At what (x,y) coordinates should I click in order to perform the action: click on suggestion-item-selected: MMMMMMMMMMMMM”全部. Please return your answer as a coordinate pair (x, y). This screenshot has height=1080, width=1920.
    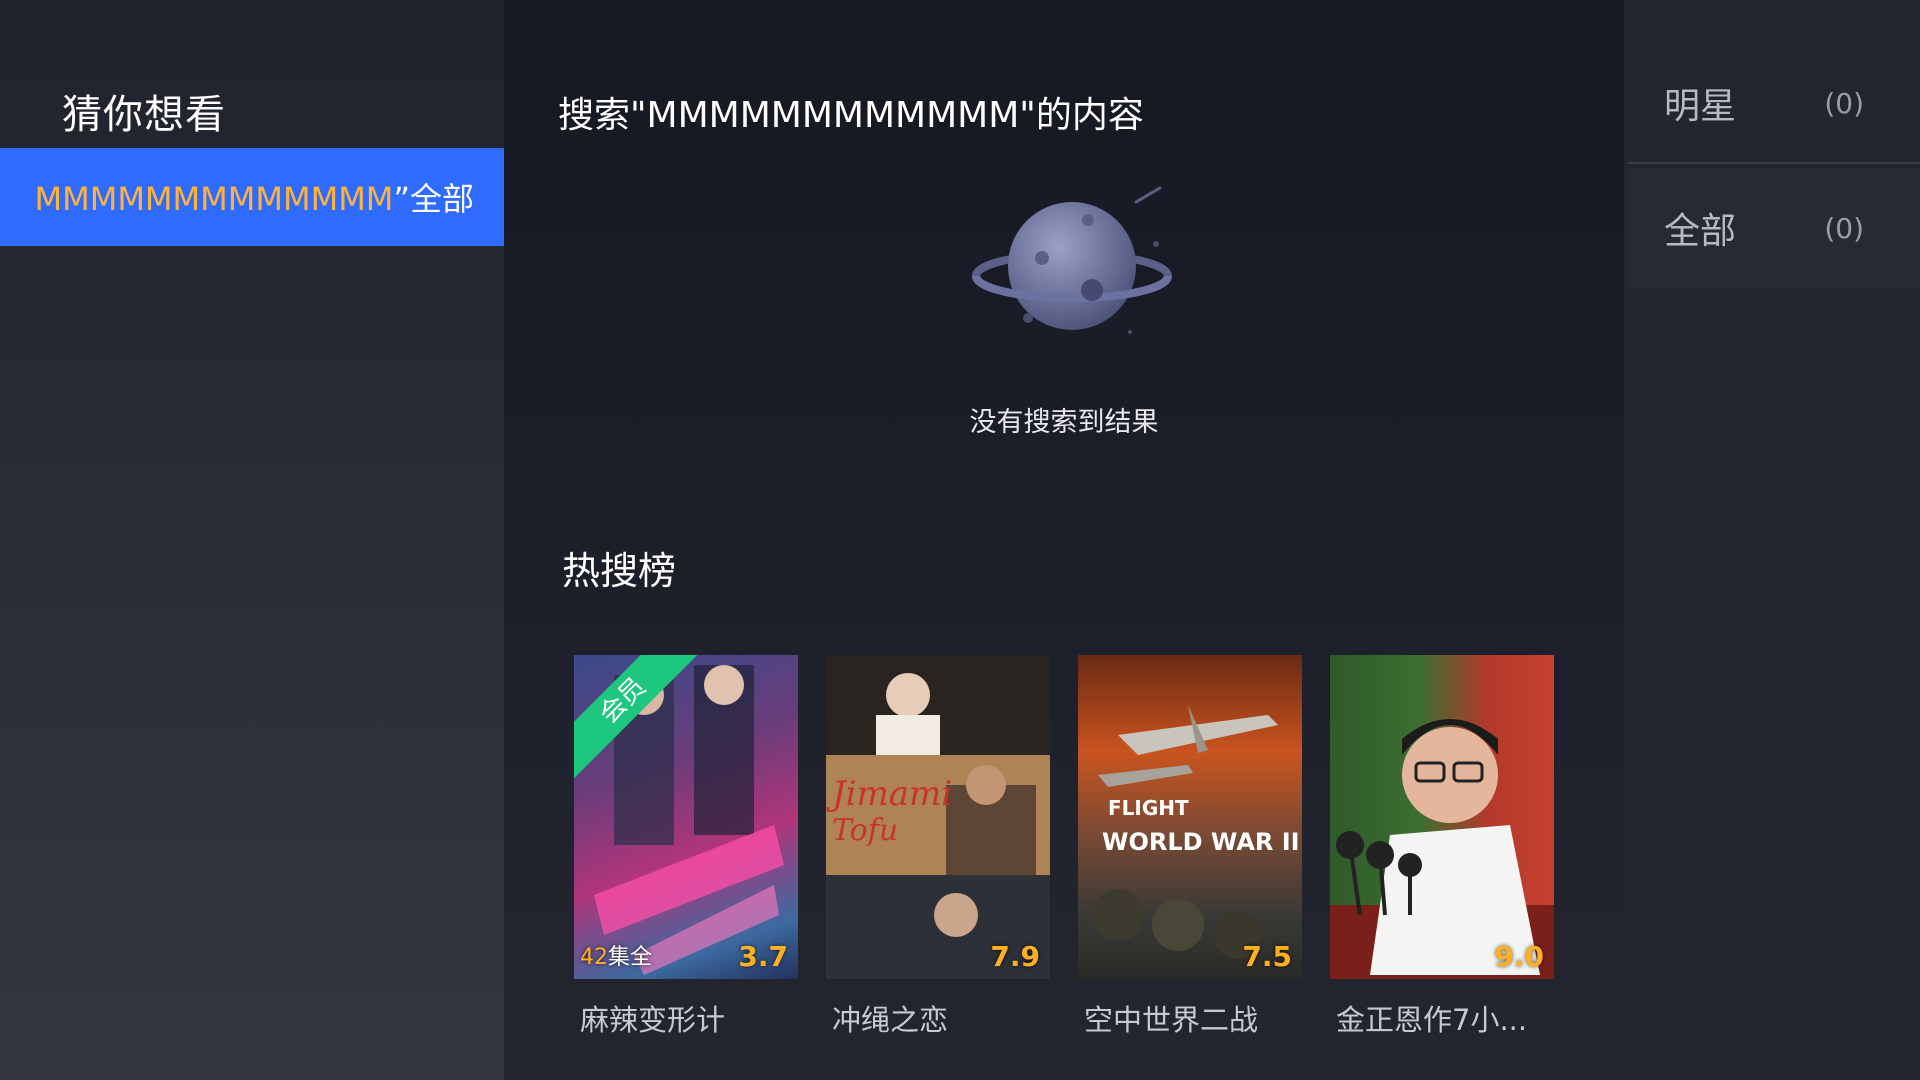
    Looking at the image, I should click on (252, 197).